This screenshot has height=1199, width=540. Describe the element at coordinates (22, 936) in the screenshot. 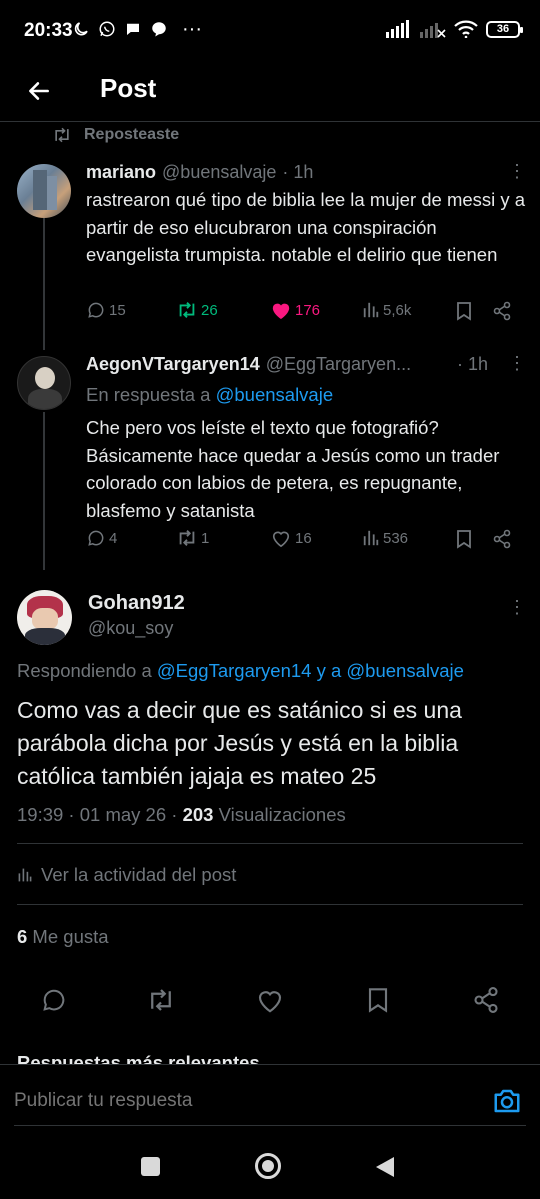

I see `likes-count: 6` at that location.